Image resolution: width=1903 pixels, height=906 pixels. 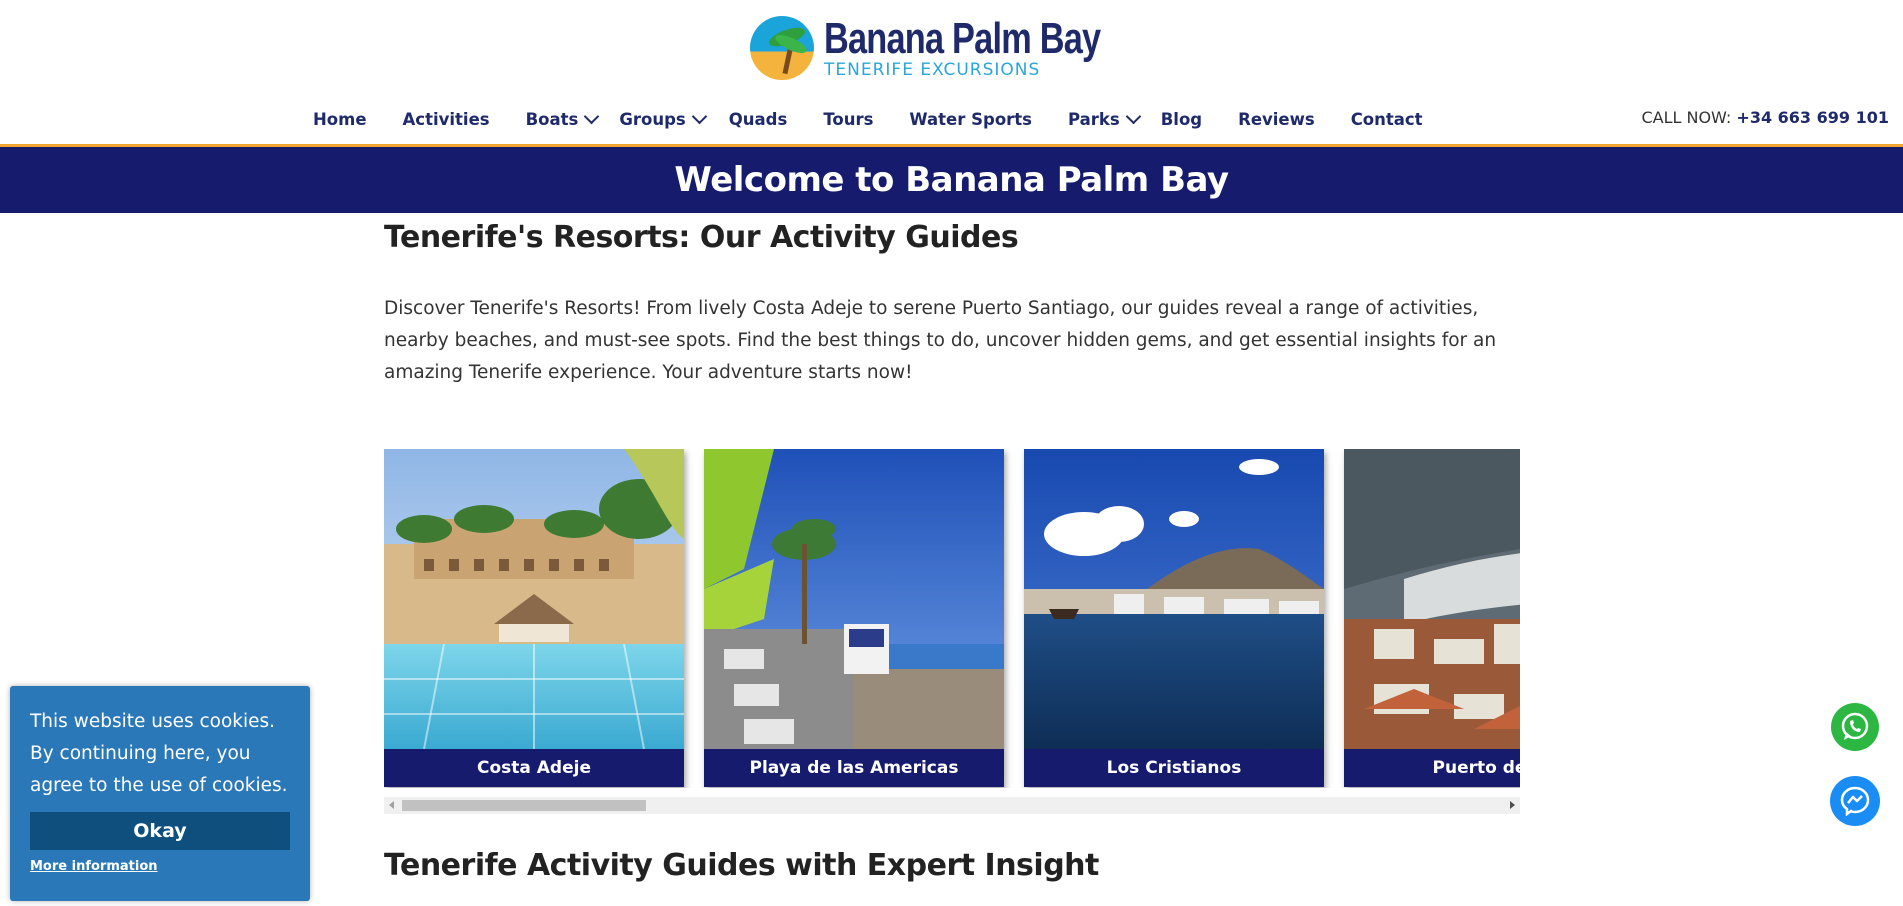 What do you see at coordinates (854, 599) in the screenshot?
I see `playa-de-las-americas-image` at bounding box center [854, 599].